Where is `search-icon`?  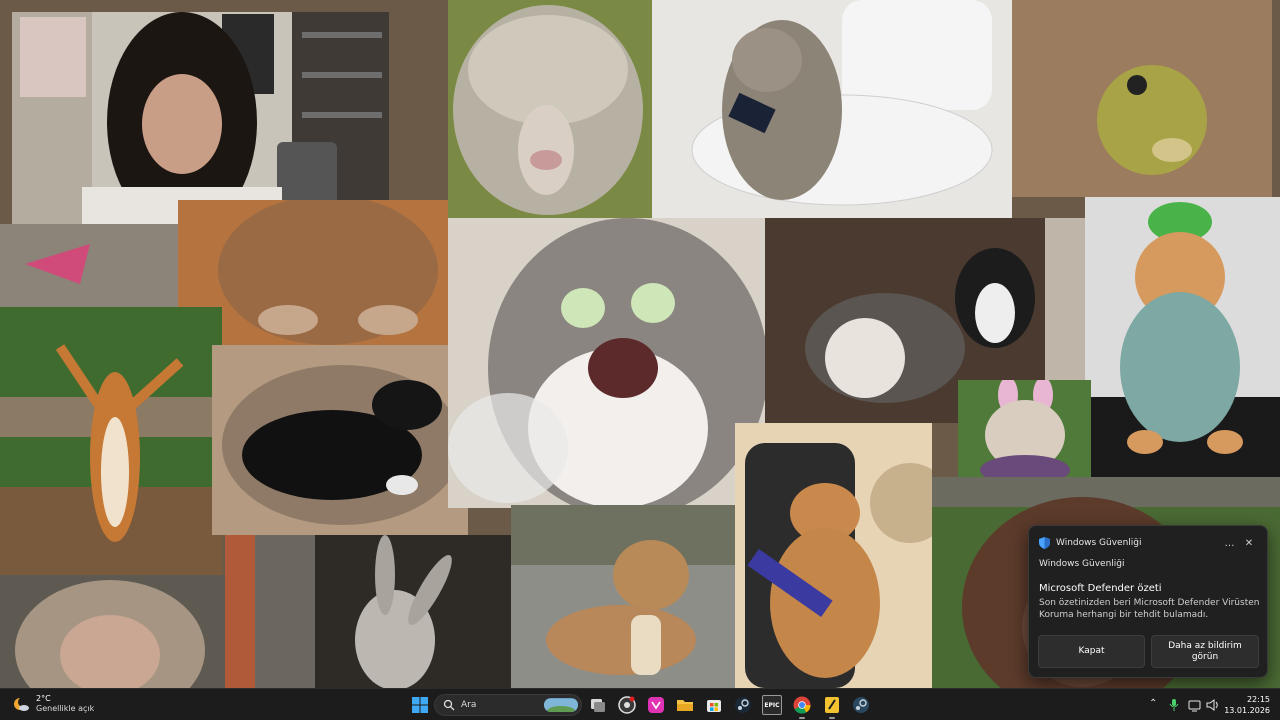 search-icon is located at coordinates (449, 705).